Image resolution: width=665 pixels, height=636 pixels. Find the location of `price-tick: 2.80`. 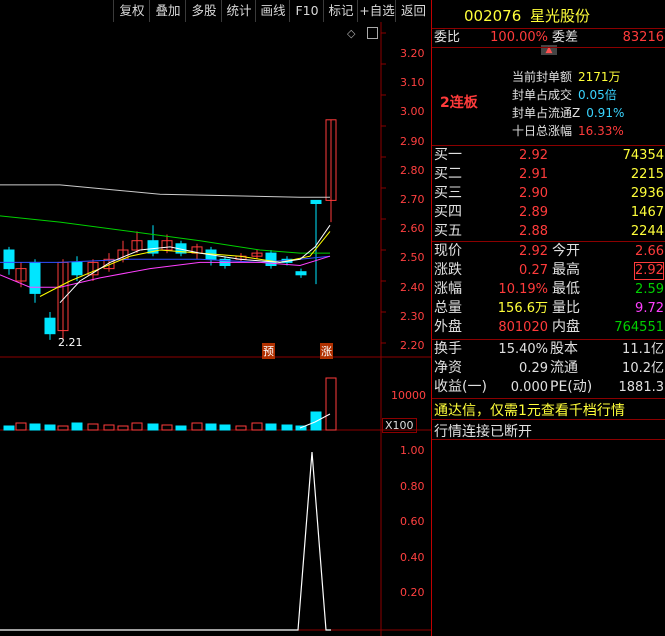

price-tick: 2.80 is located at coordinates (412, 170).